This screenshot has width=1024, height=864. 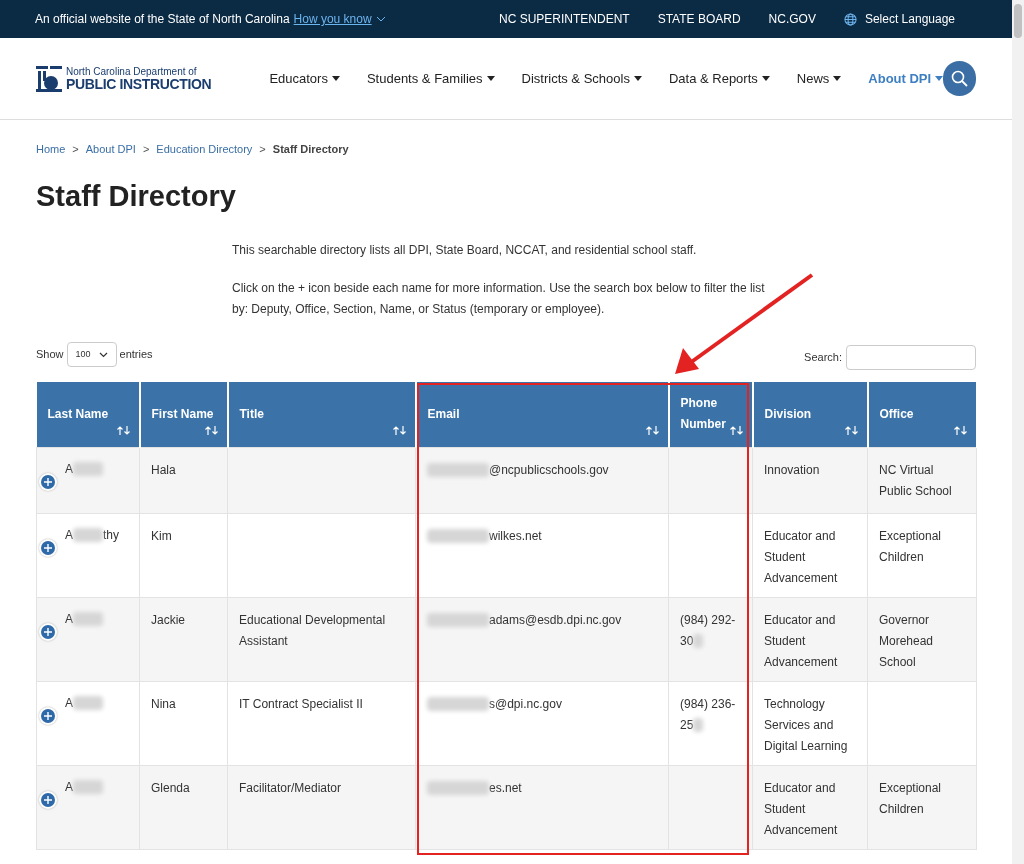 What do you see at coordinates (430, 78) in the screenshot?
I see `nav-item: Students & Families` at bounding box center [430, 78].